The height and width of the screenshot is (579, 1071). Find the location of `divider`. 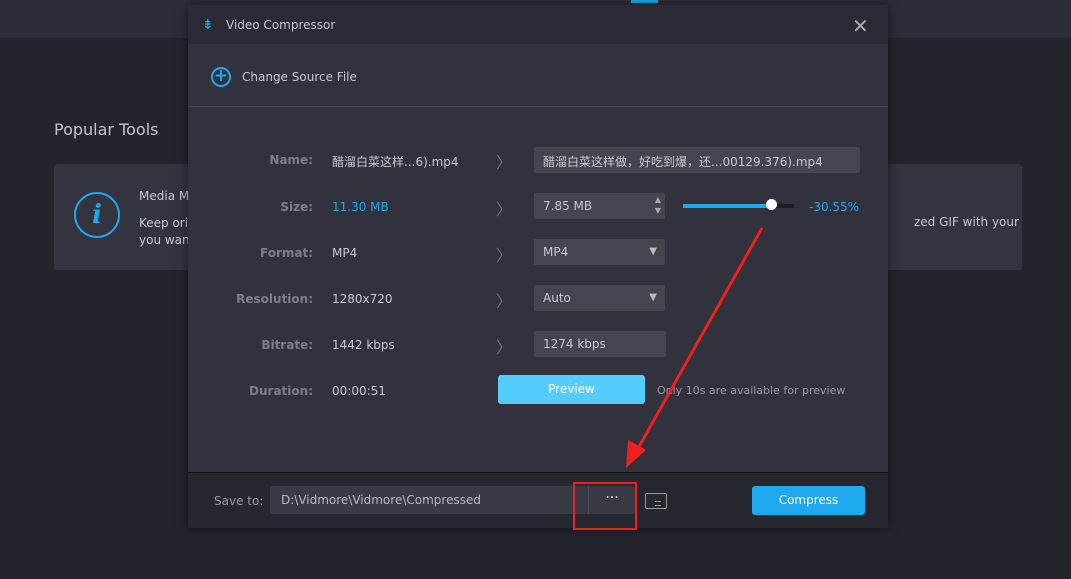

divider is located at coordinates (538, 106).